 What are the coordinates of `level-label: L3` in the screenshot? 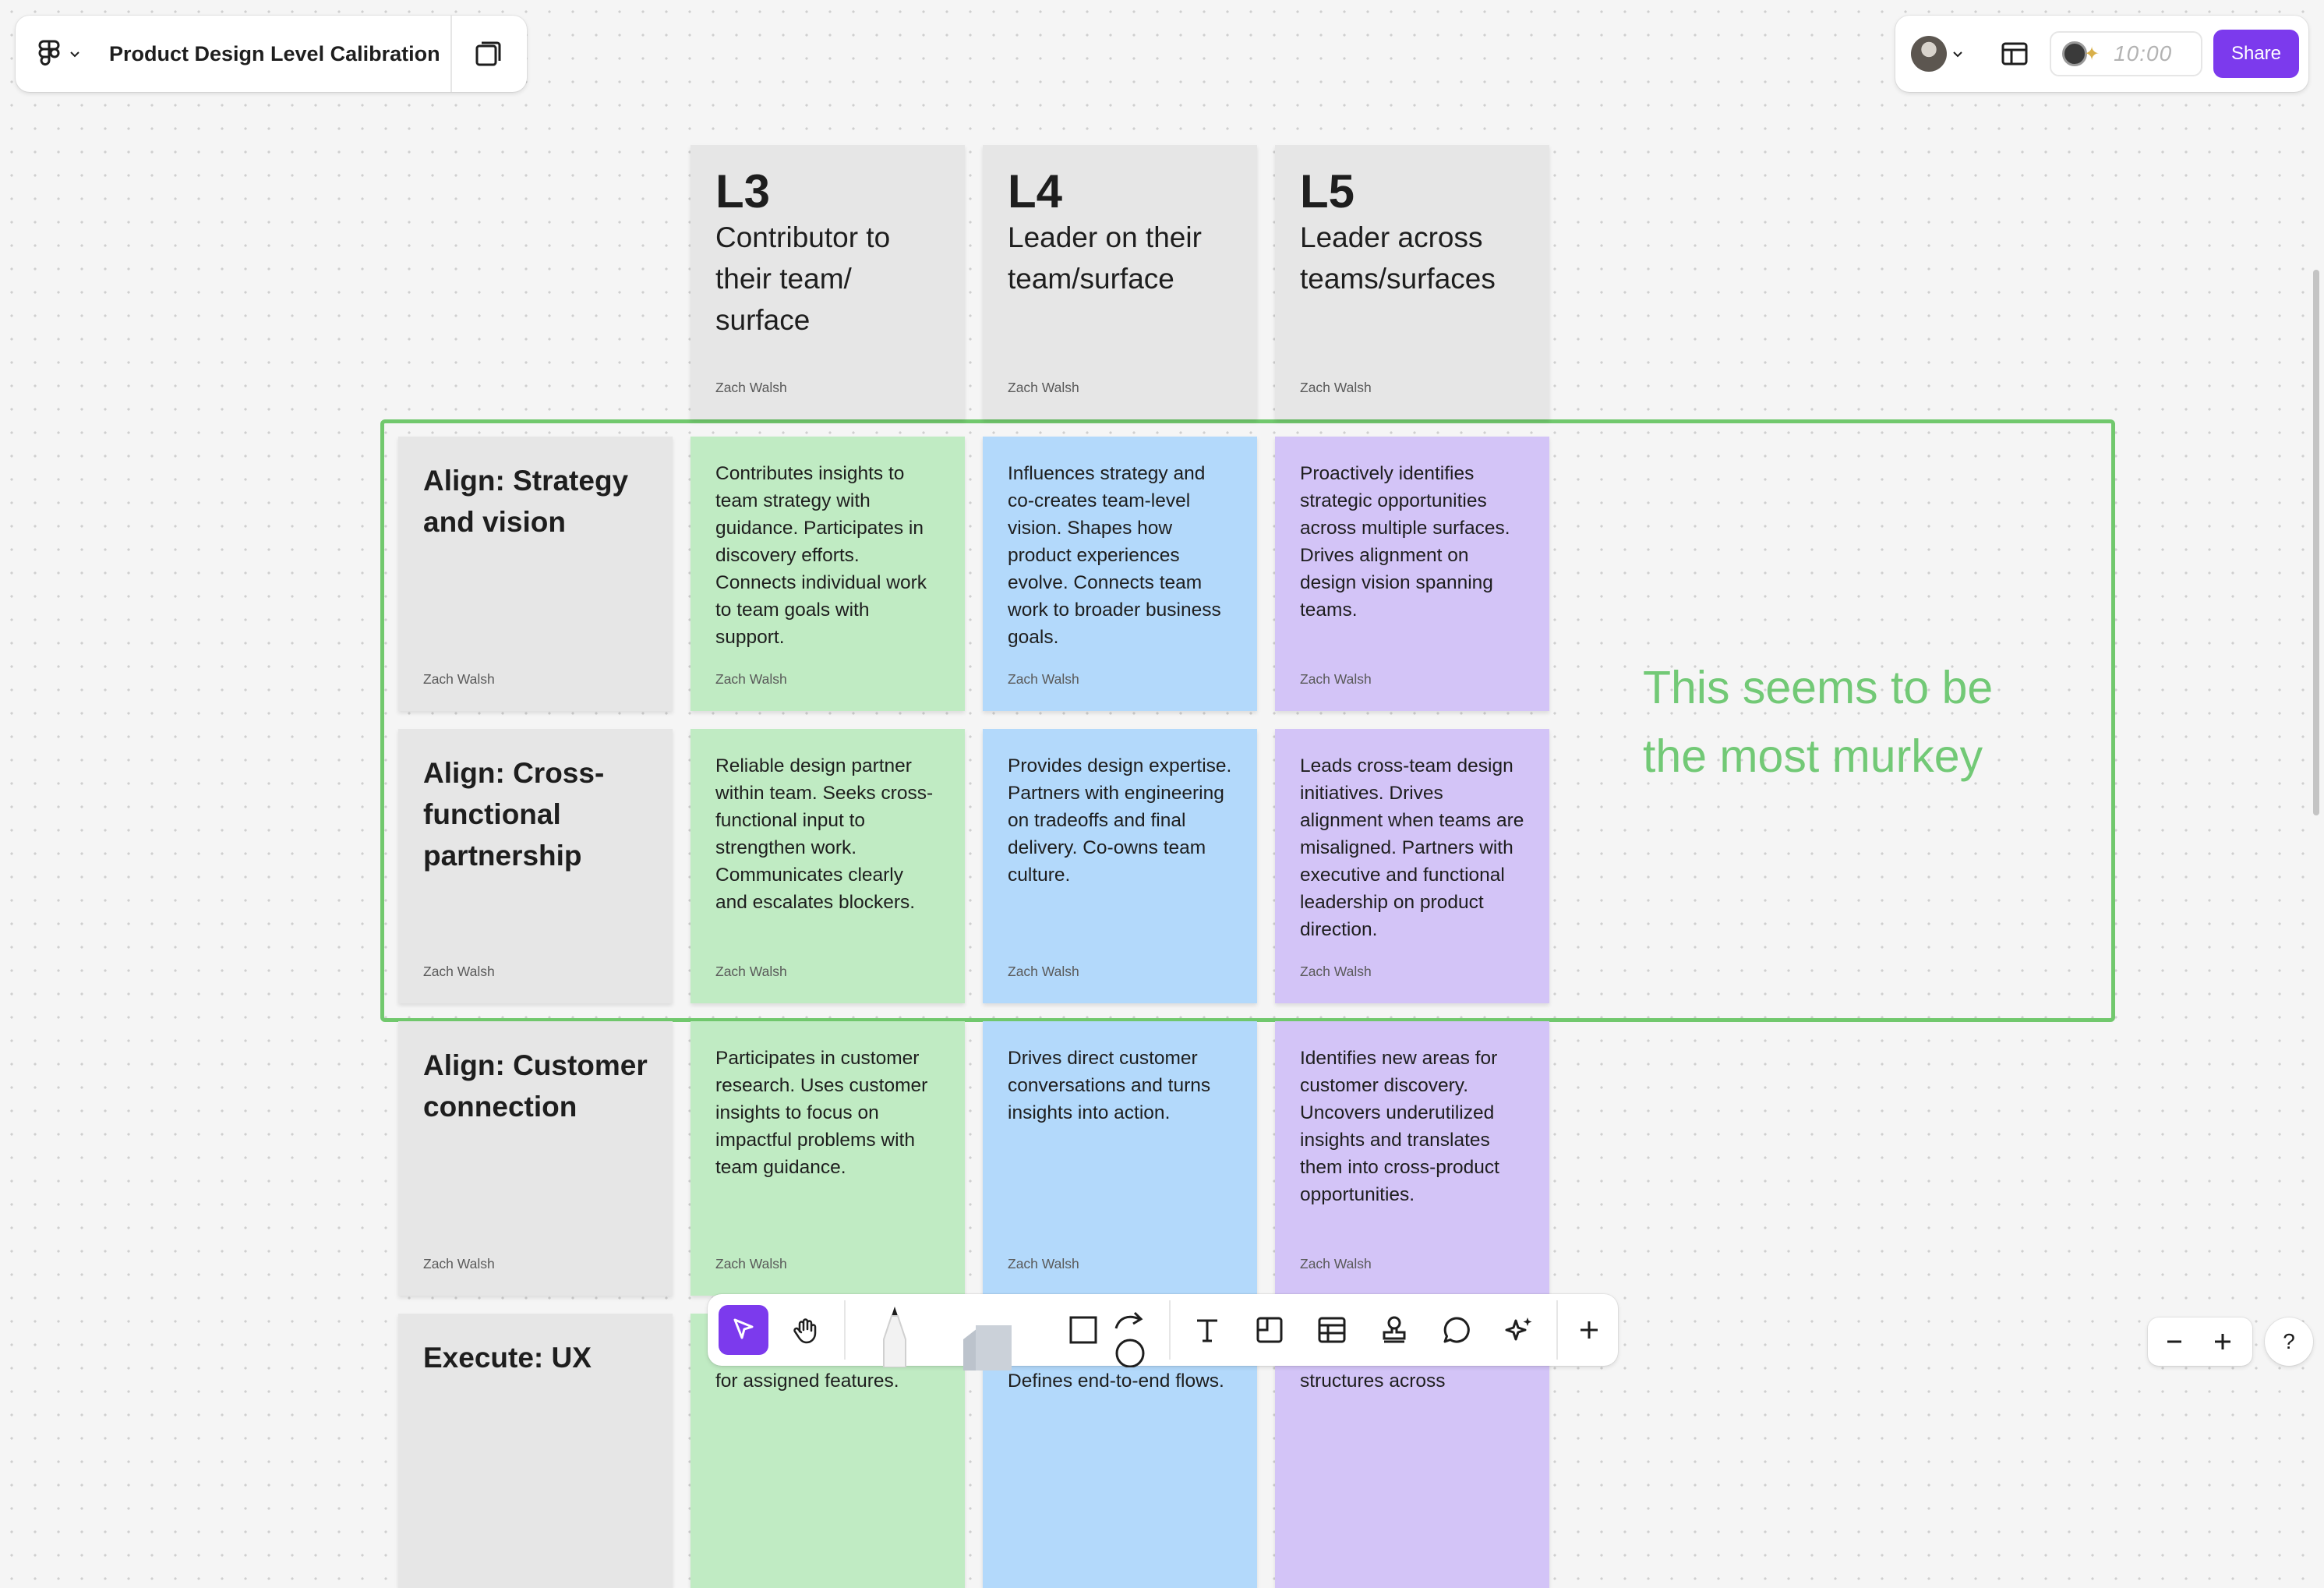 It's located at (743, 191).